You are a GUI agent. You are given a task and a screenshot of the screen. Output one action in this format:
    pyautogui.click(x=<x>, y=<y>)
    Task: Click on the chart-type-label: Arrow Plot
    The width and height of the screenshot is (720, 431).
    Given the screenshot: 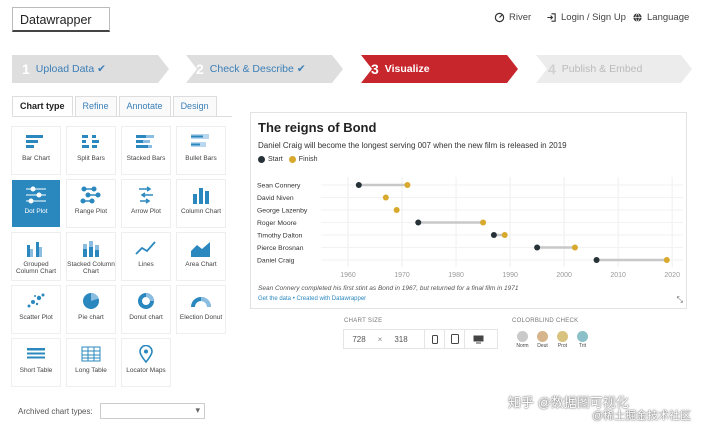 What is the action you would take?
    pyautogui.click(x=146, y=211)
    